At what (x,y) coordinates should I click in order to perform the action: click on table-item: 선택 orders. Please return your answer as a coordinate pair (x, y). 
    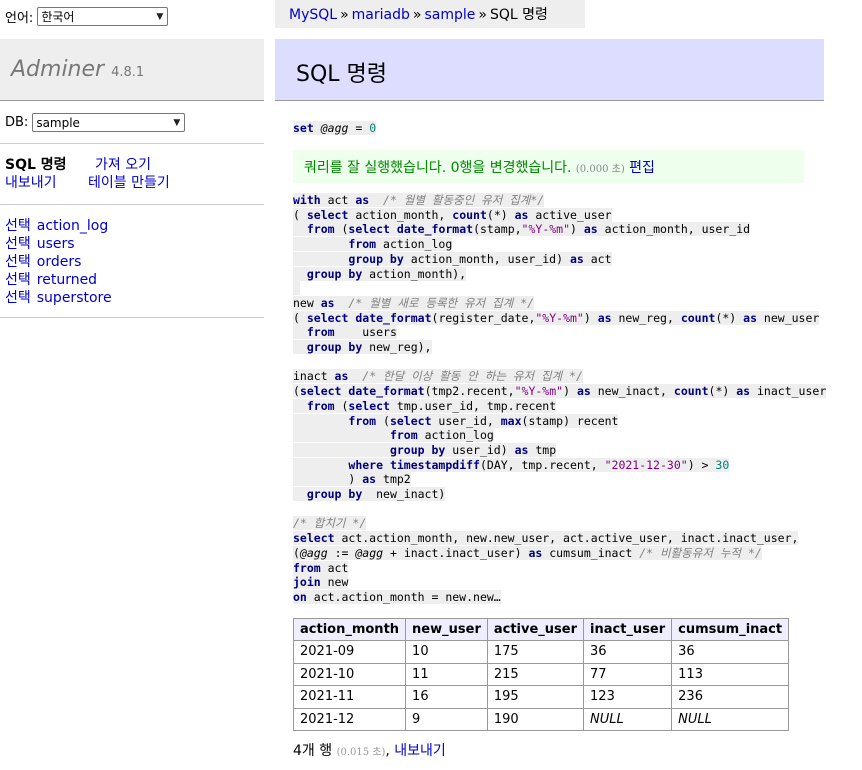
    Looking at the image, I should click on (58, 262).